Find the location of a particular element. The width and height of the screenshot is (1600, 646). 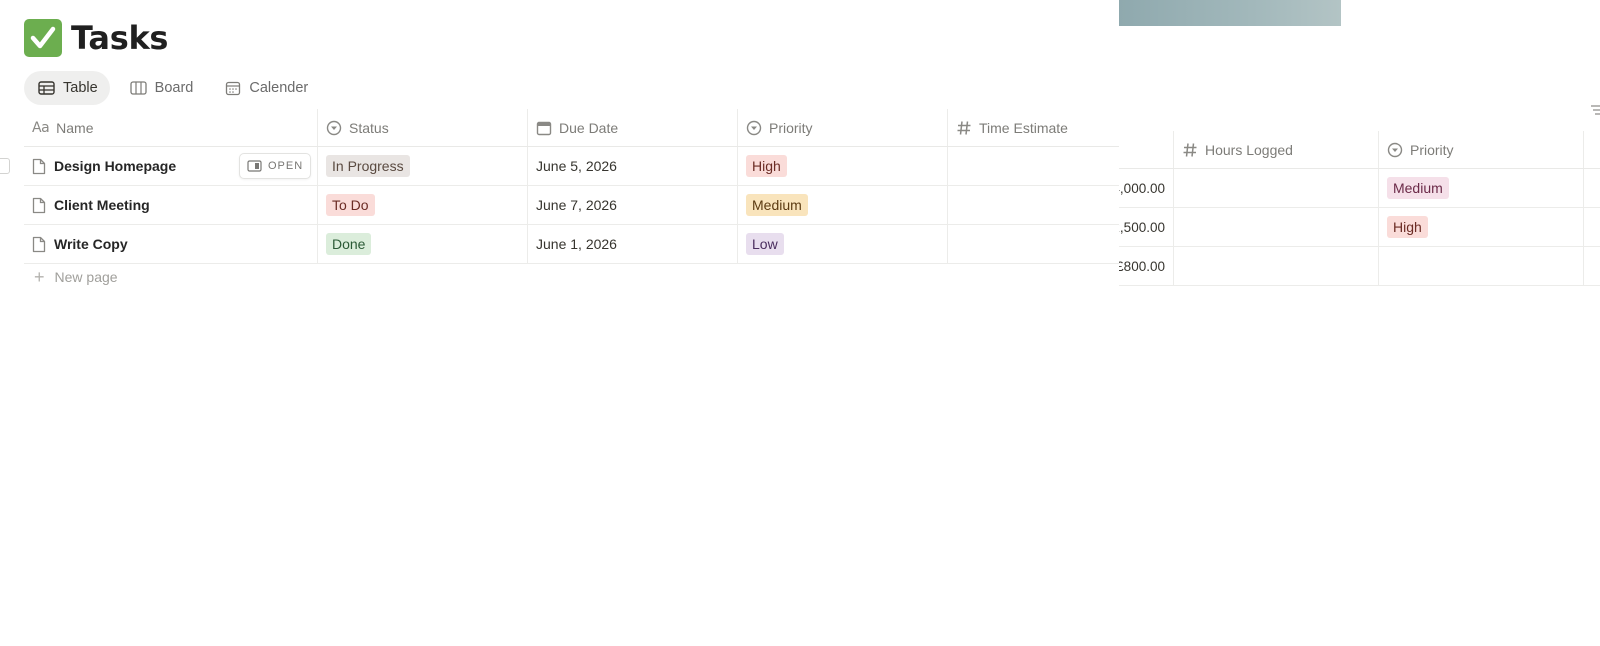

status-tag: In Progress is located at coordinates (368, 166).